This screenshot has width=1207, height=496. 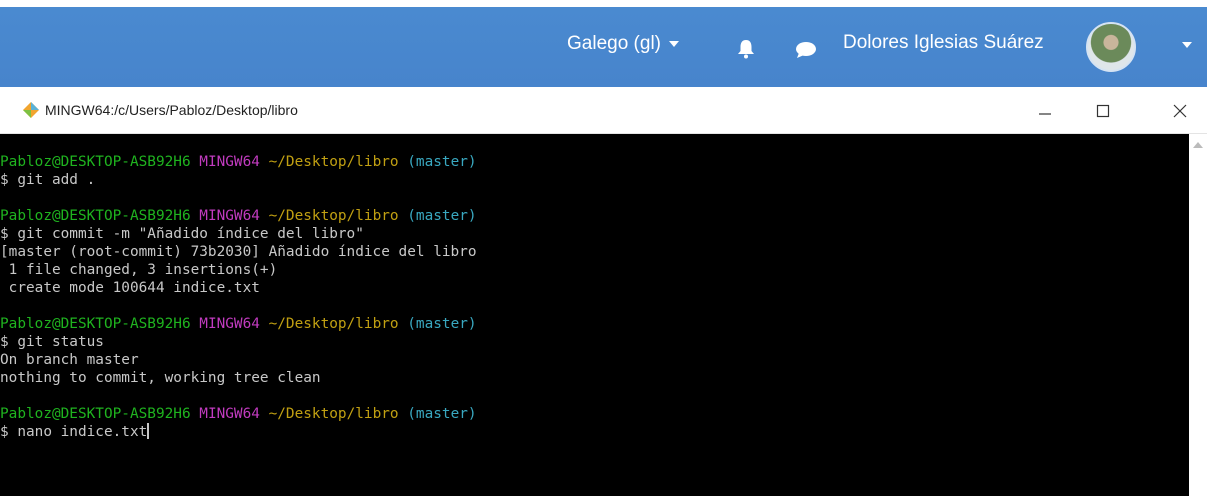 I want to click on language-selector: Galego (gl), so click(x=623, y=44).